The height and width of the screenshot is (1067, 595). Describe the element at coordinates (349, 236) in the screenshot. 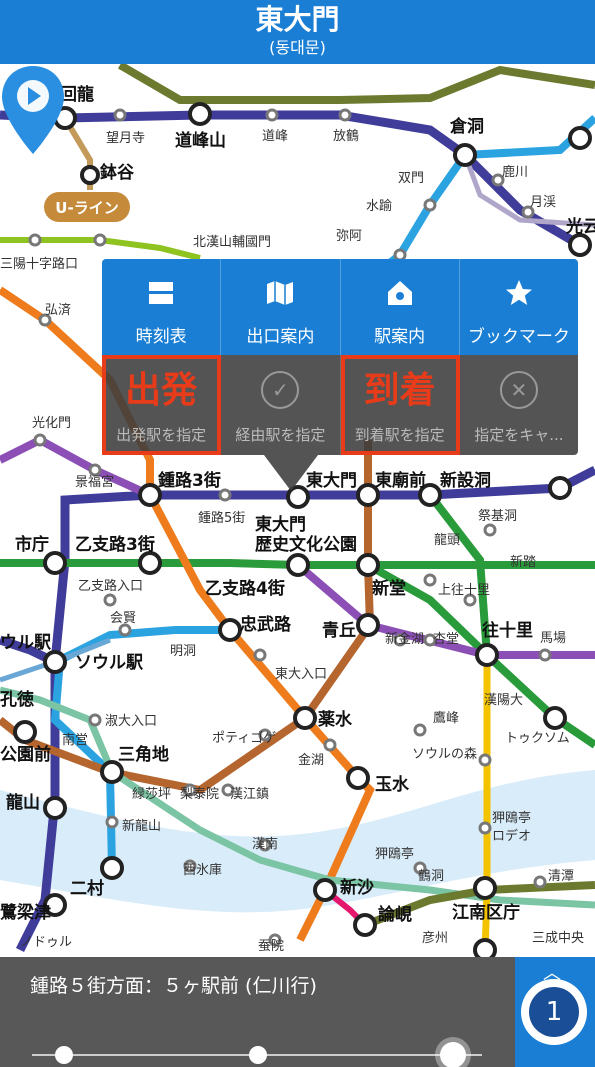

I see `station-label: 弥阿` at that location.